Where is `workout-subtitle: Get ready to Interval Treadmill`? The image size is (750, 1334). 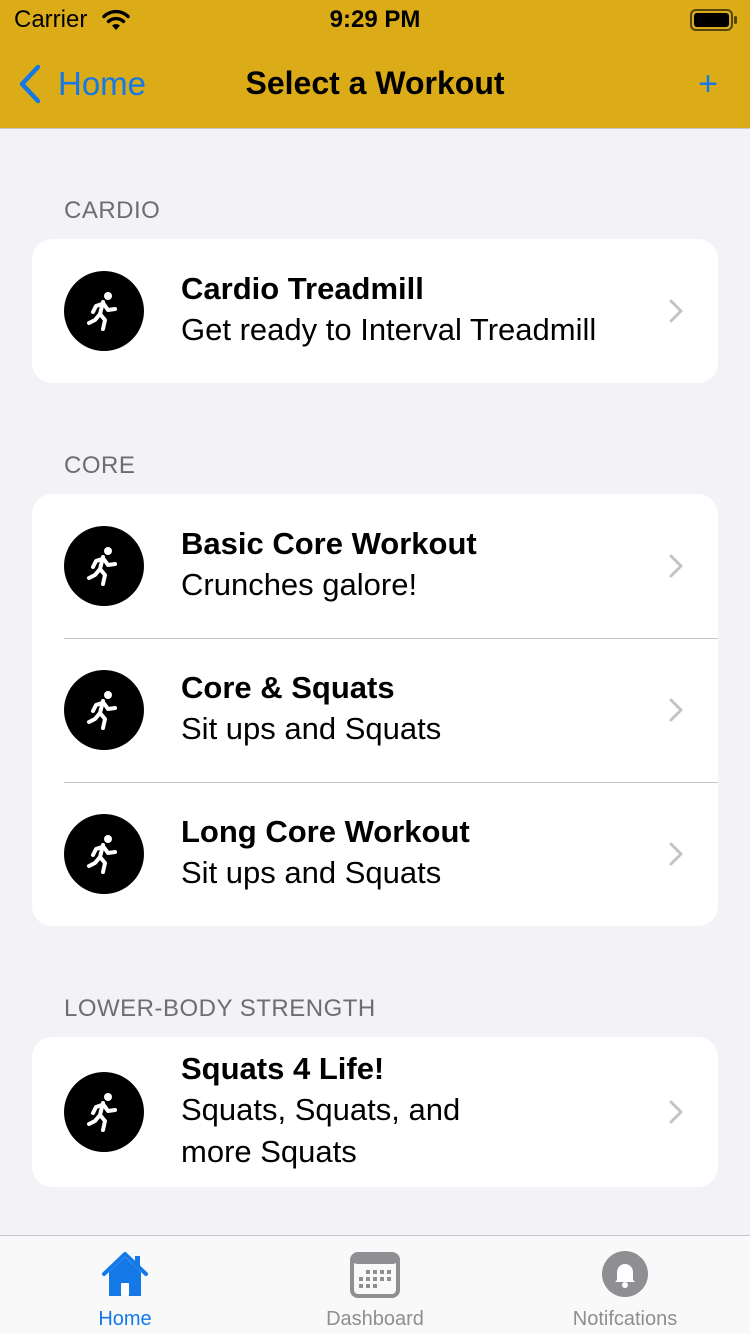 workout-subtitle: Get ready to Interval Treadmill is located at coordinates (389, 329).